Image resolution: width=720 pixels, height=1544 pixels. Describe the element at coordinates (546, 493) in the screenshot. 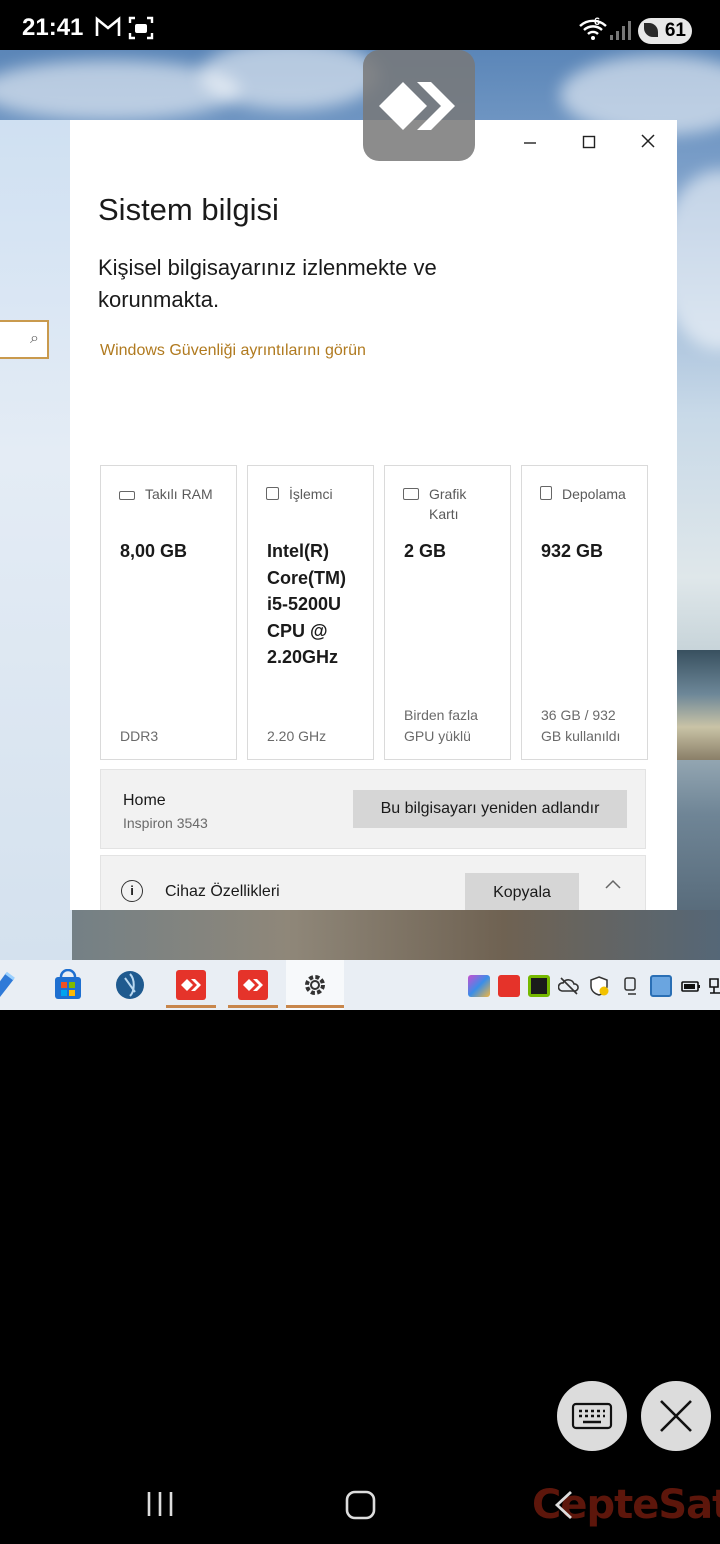

I see `storage-icon` at that location.